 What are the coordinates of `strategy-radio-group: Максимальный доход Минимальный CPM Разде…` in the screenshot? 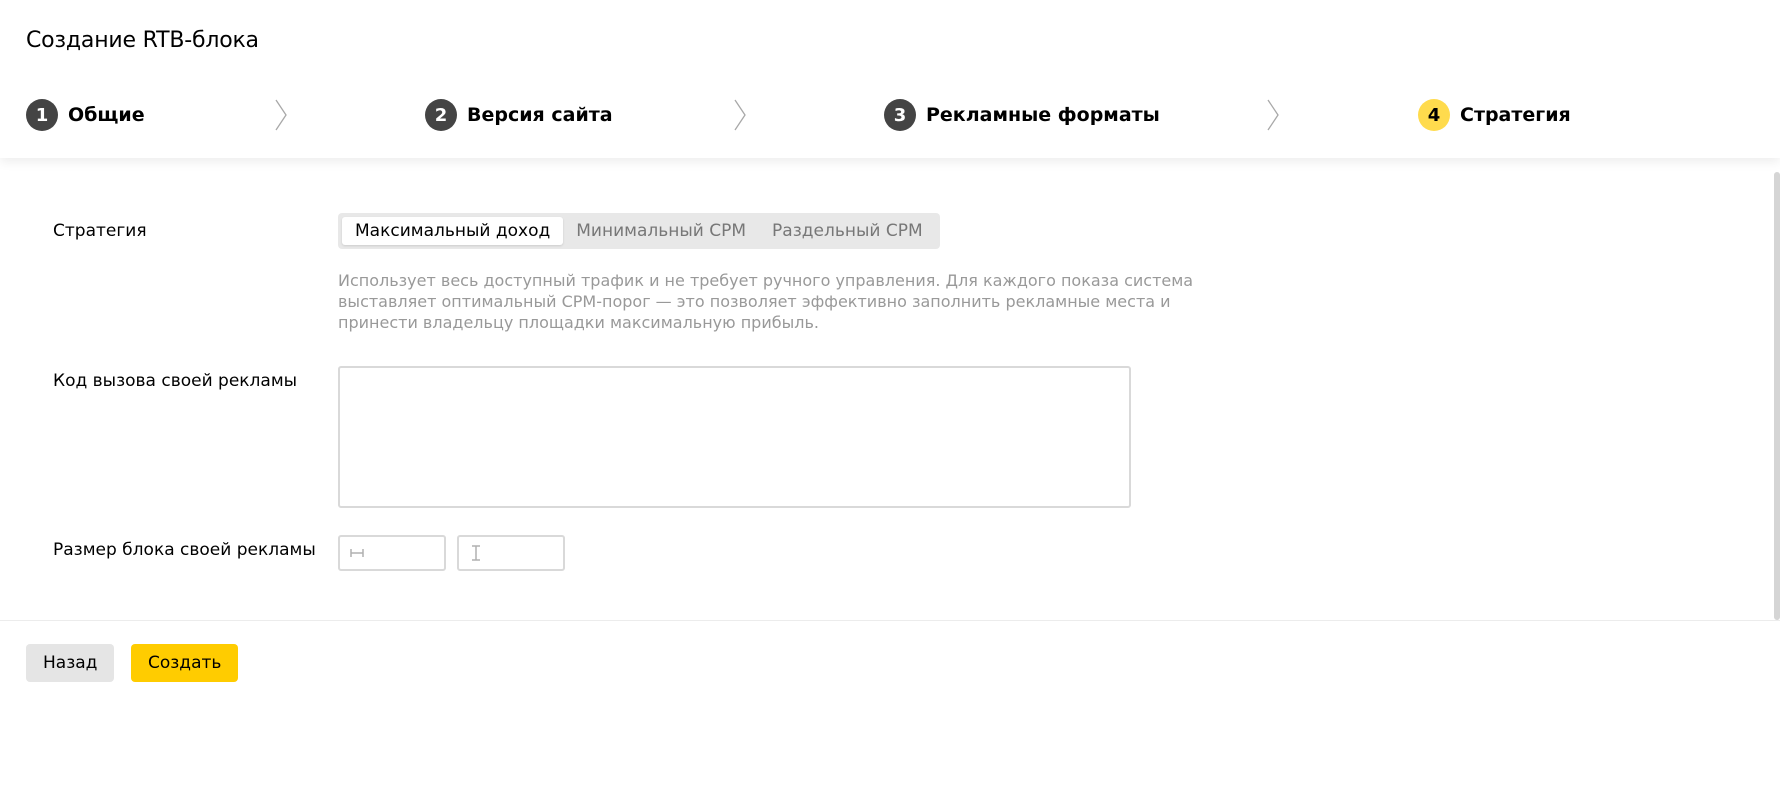 It's located at (639, 231).